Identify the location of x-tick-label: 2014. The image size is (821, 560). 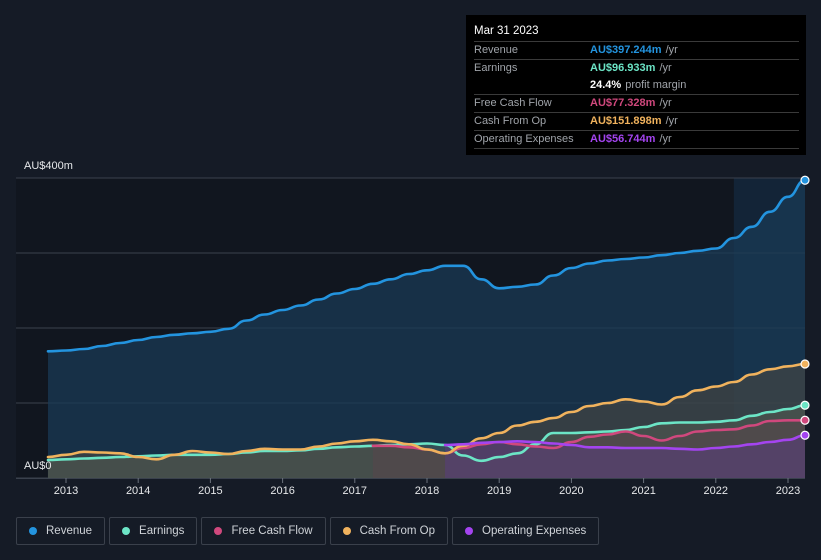
(138, 491).